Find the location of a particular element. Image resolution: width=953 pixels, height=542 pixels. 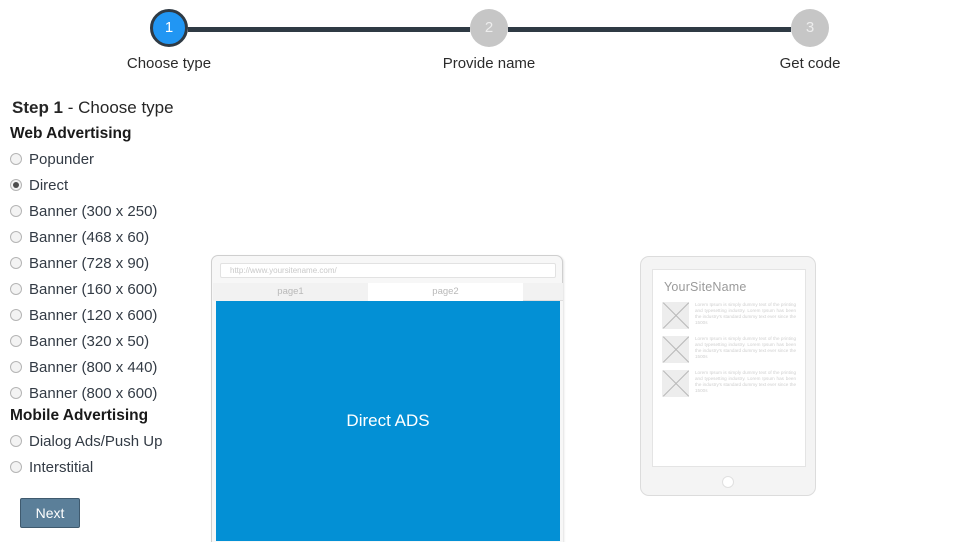

web-option-row: Banner (800 x 600) is located at coordinates (110, 393).